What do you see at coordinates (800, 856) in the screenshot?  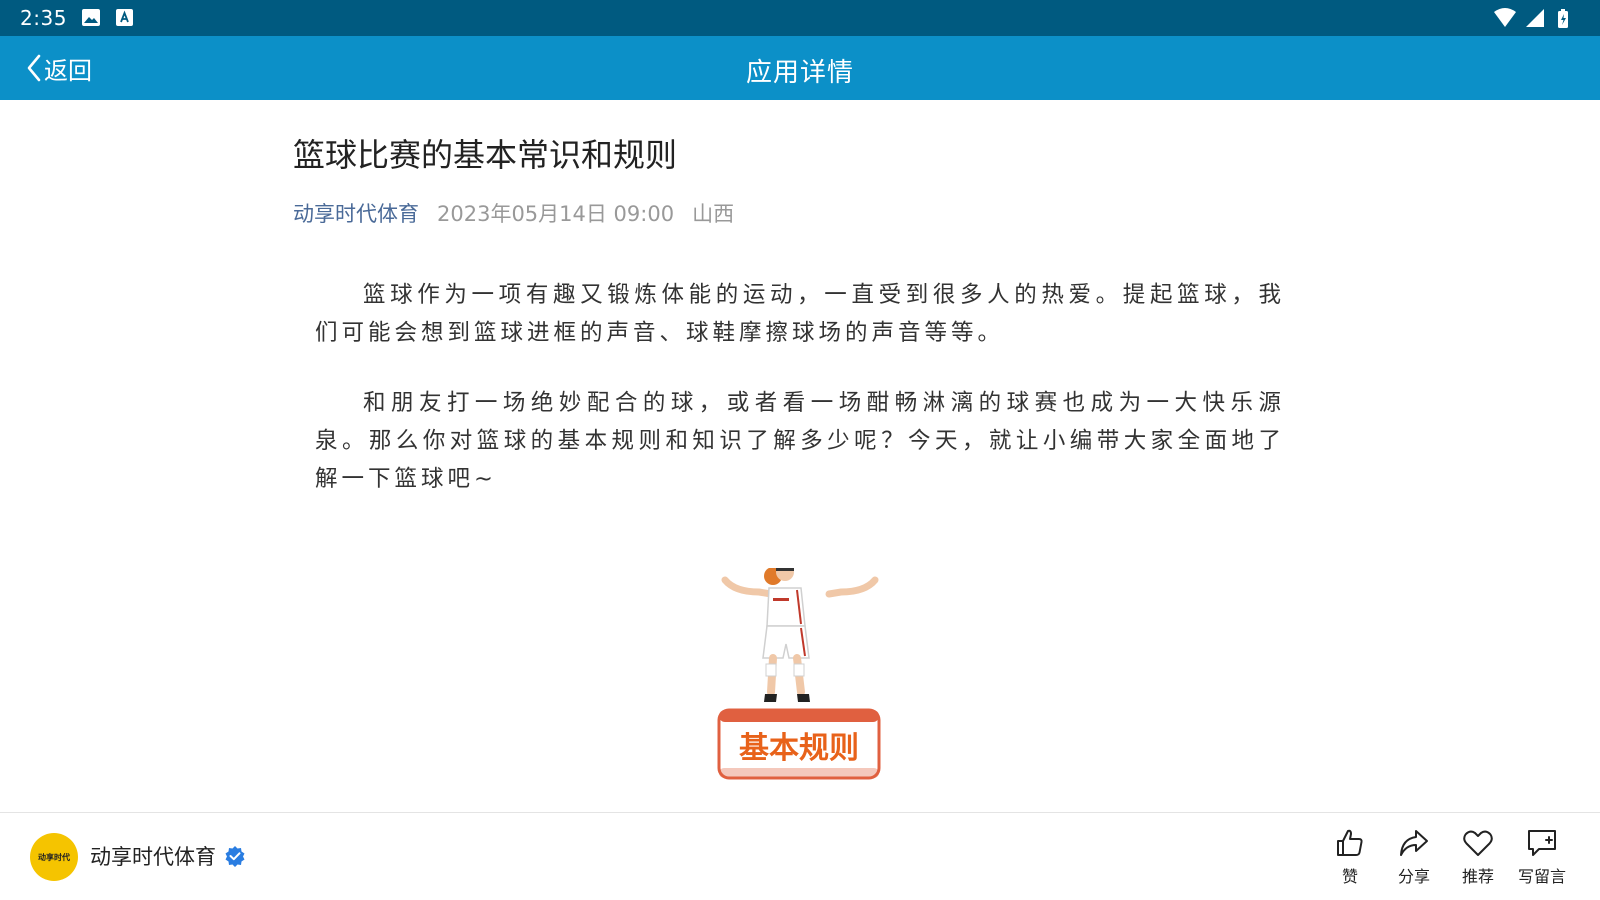 I see `author-action-bar: 动享时代 动享时代体育 赞 分享 推荐 写留言` at bounding box center [800, 856].